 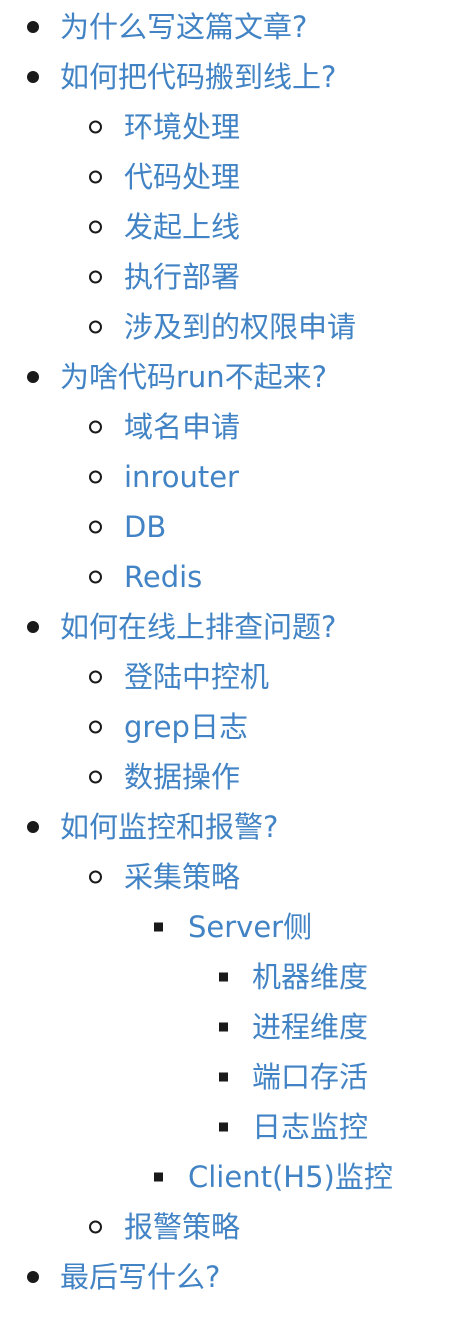 I want to click on toc-item: 日志监控, so click(x=227, y=1127).